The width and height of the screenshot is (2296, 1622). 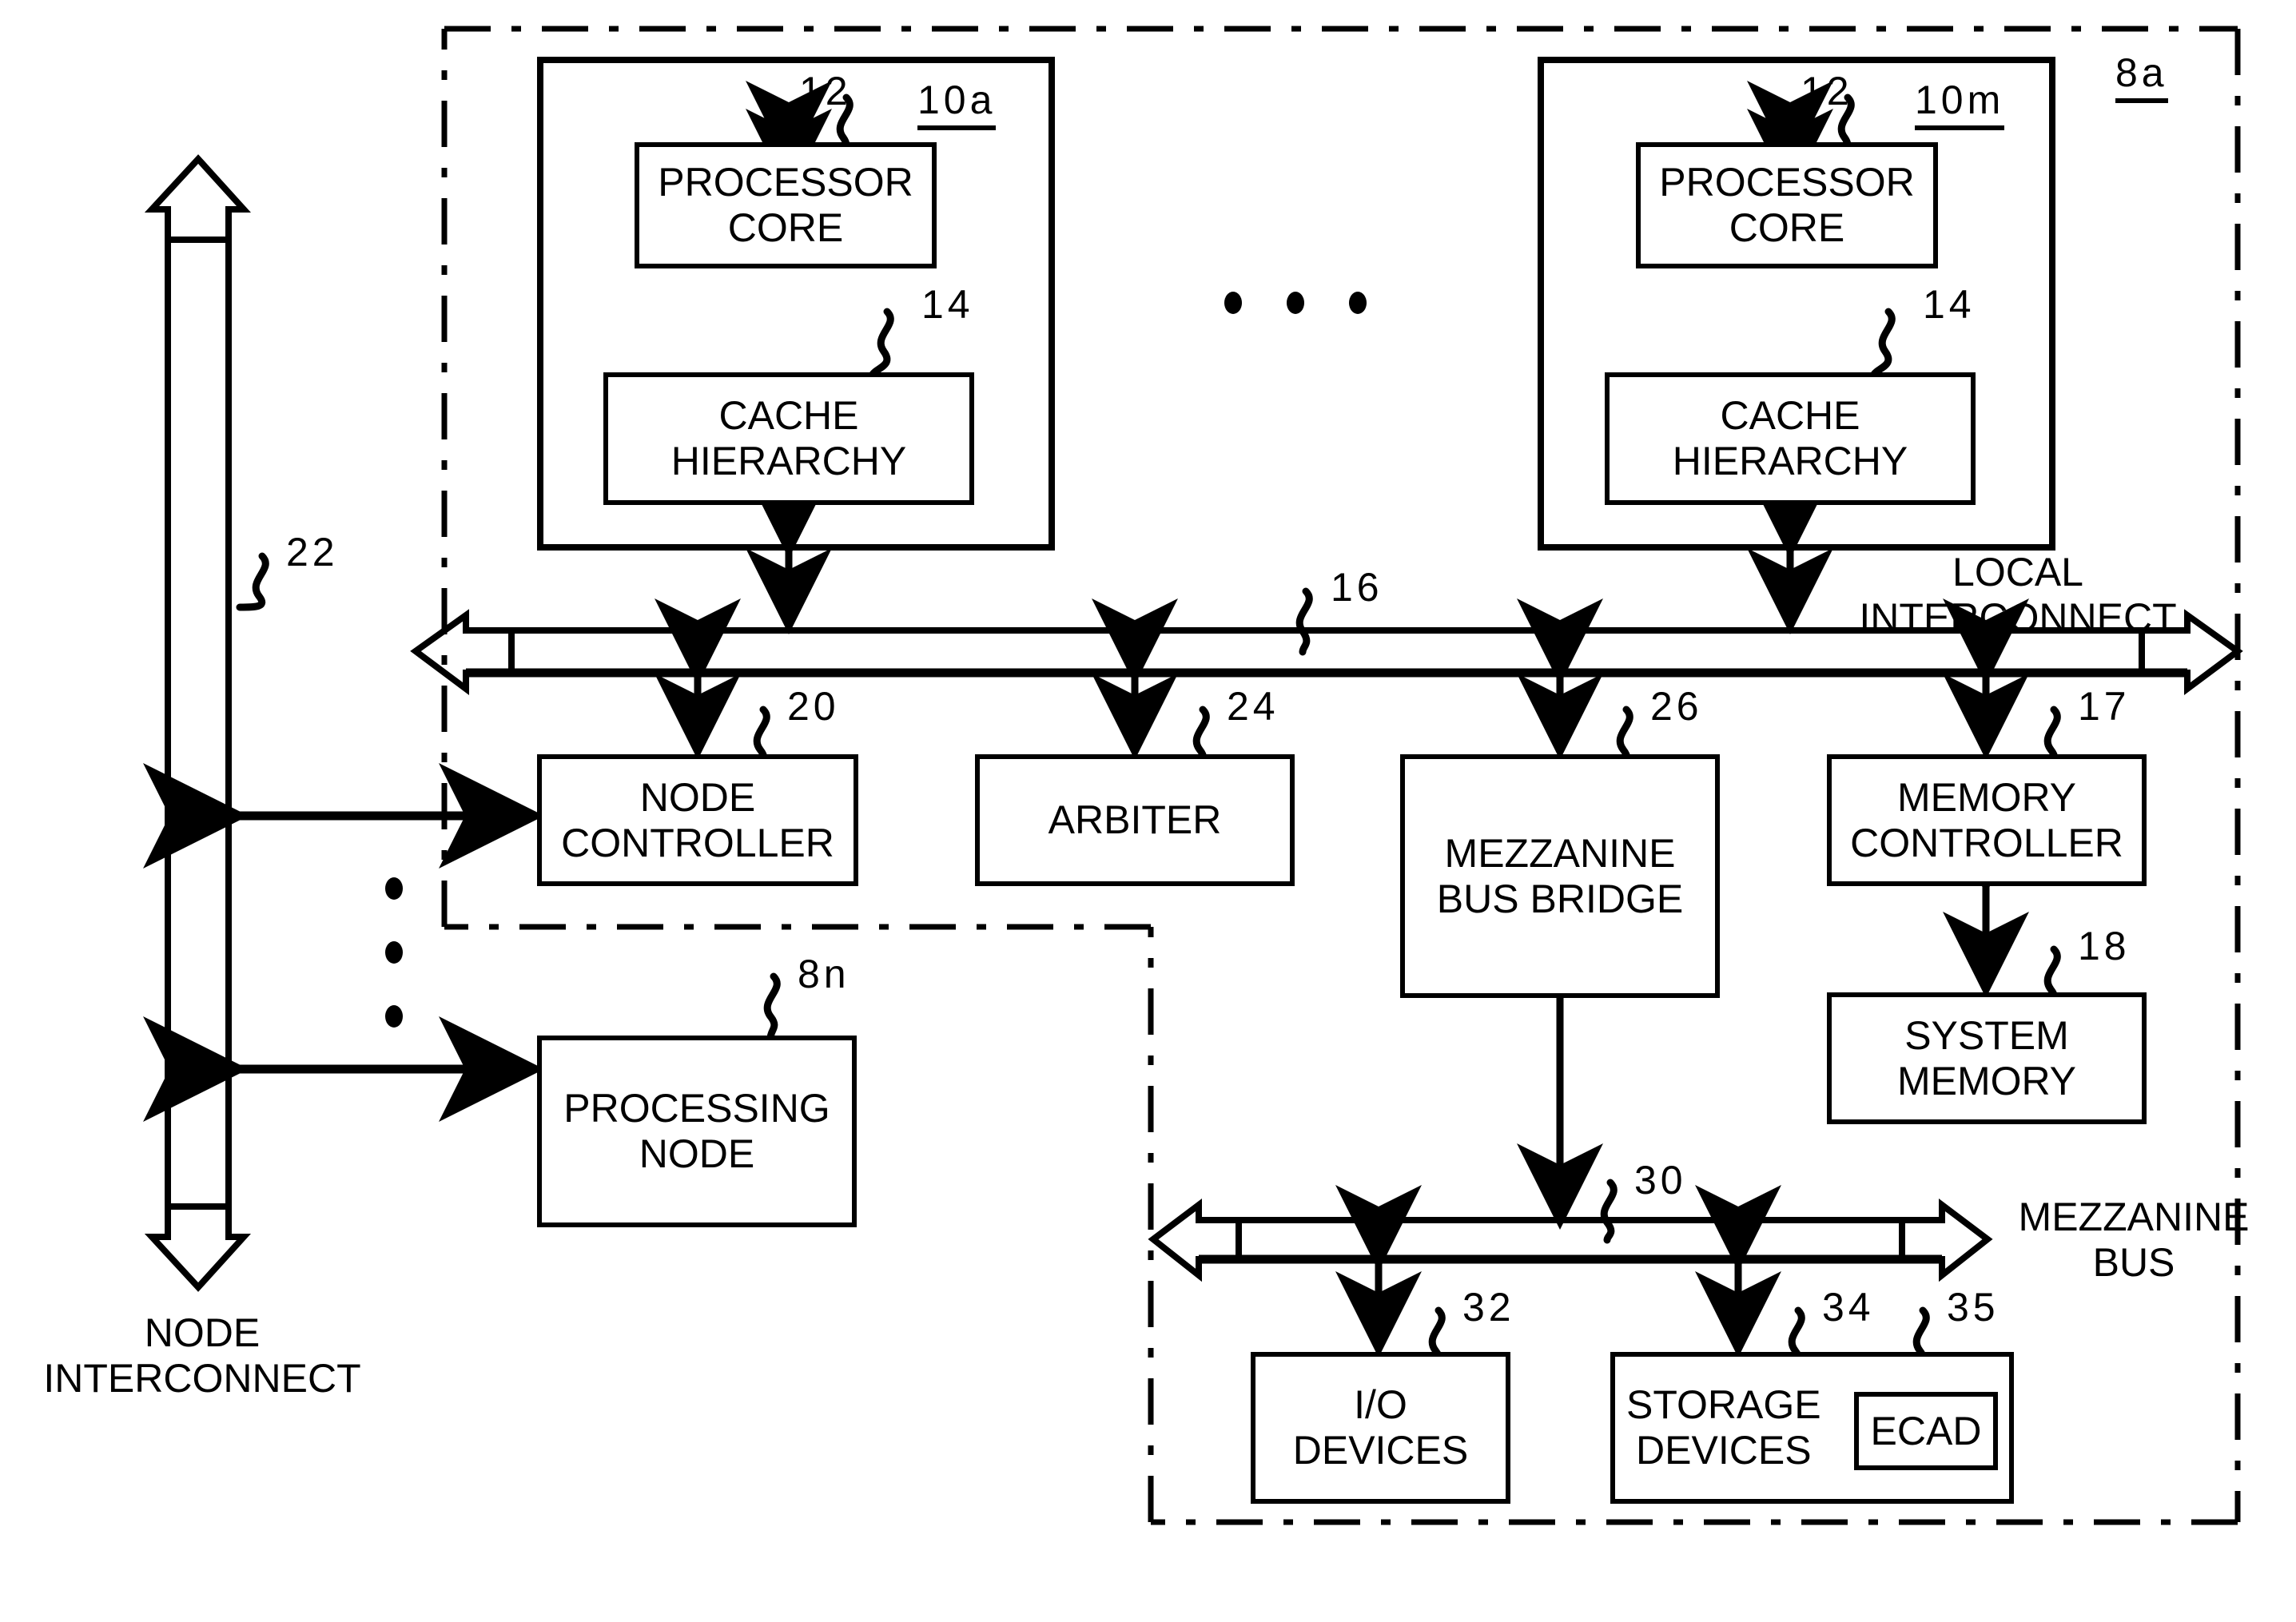 What do you see at coordinates (697, 843) in the screenshot?
I see `node-controller-line2: CONTROLLER` at bounding box center [697, 843].